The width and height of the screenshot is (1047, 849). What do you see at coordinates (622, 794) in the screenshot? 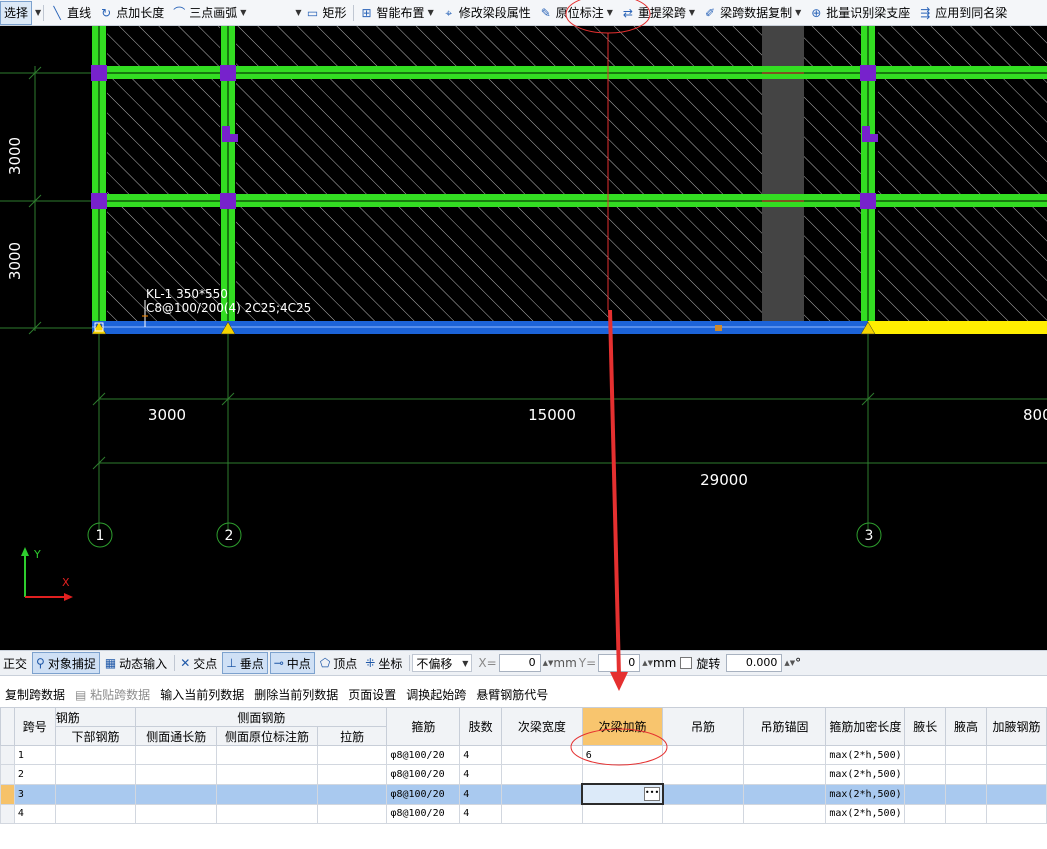
I see `cell-secondary-beam-rebar-active: •••` at bounding box center [622, 794].